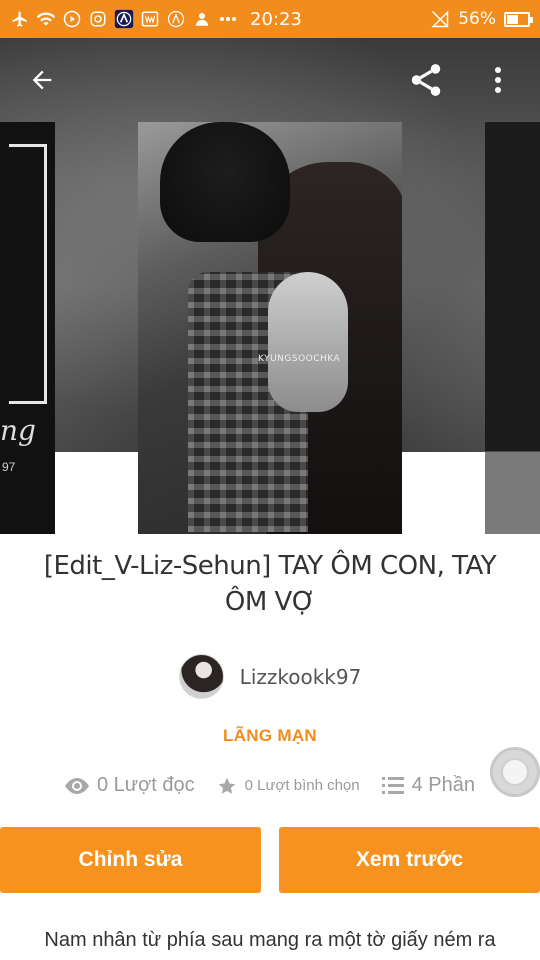  I want to click on back-button, so click(42, 80).